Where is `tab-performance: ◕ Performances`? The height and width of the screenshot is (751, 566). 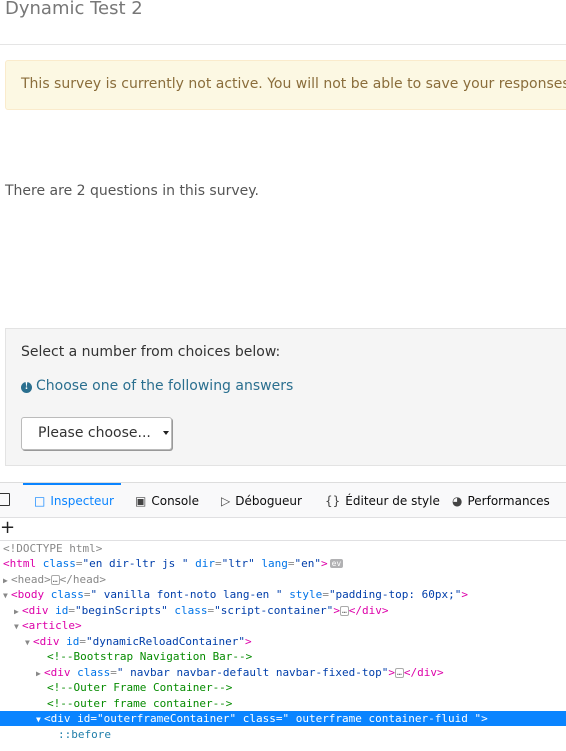
tab-performance: ◕ Performances is located at coordinates (501, 500).